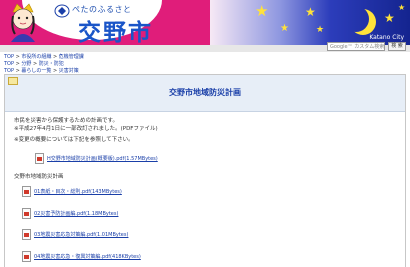  What do you see at coordinates (39, 177) in the screenshot?
I see `section-heading: 交野市地域防災計画` at bounding box center [39, 177].